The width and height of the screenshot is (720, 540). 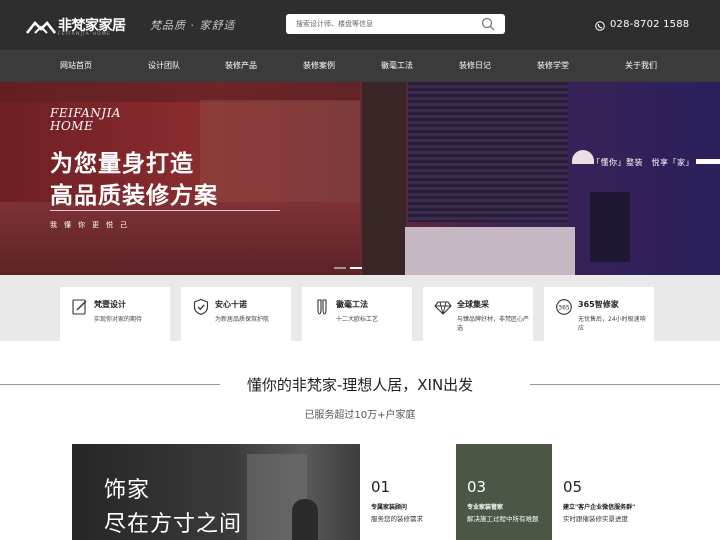 What do you see at coordinates (280, 152) in the screenshot?
I see `hero-wall` at bounding box center [280, 152].